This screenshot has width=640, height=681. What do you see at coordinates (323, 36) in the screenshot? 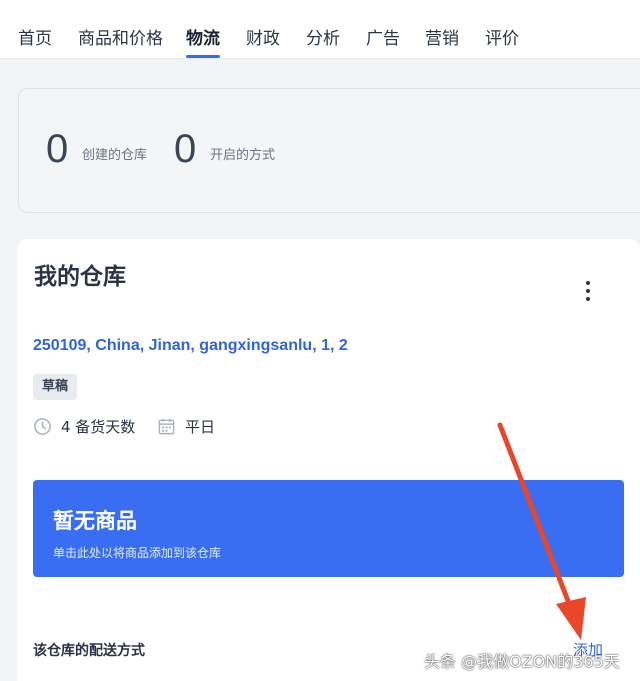
I see `tab-analytics: 分析` at bounding box center [323, 36].